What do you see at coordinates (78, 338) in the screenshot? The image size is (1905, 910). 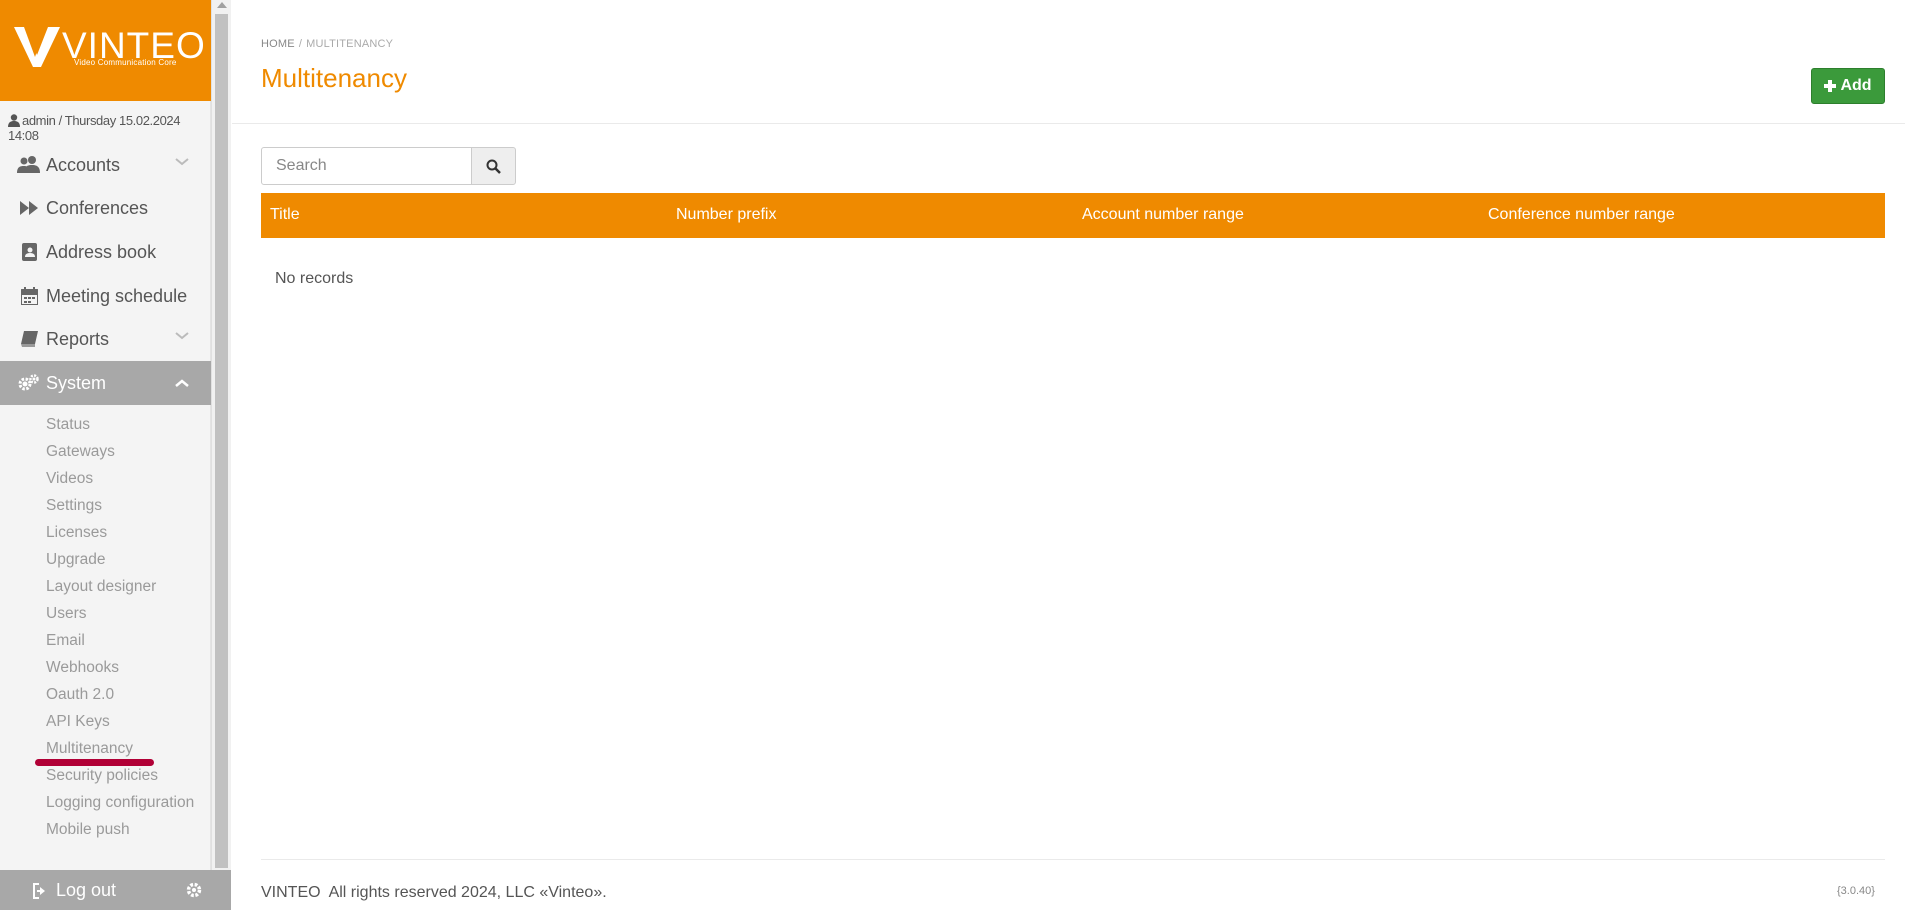 I see `nav-reports-label: Reports` at bounding box center [78, 338].